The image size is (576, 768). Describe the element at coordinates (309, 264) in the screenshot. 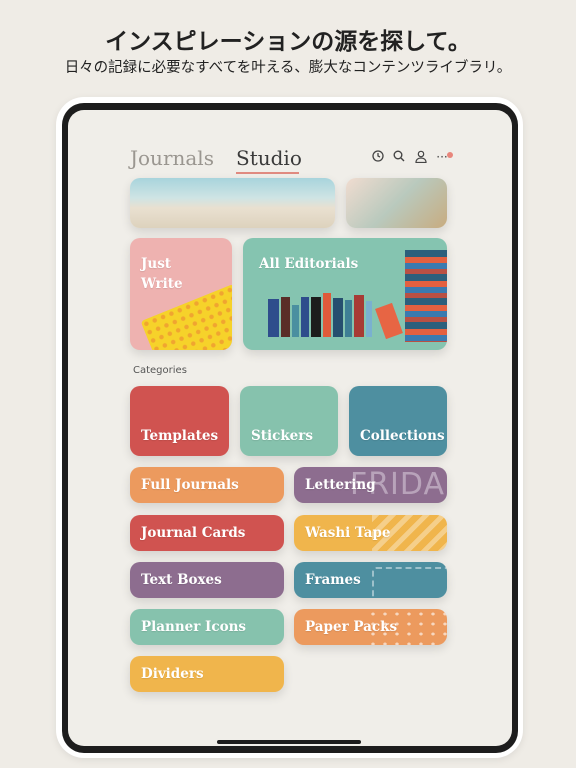

I see `all-editorials-label: All Editorials` at that location.